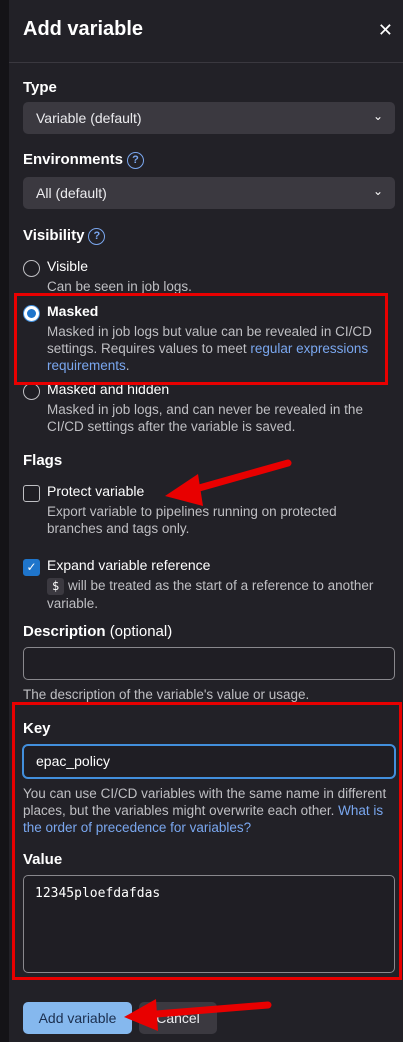  Describe the element at coordinates (228, 482) in the screenshot. I see `annotation-arrow-protect` at that location.